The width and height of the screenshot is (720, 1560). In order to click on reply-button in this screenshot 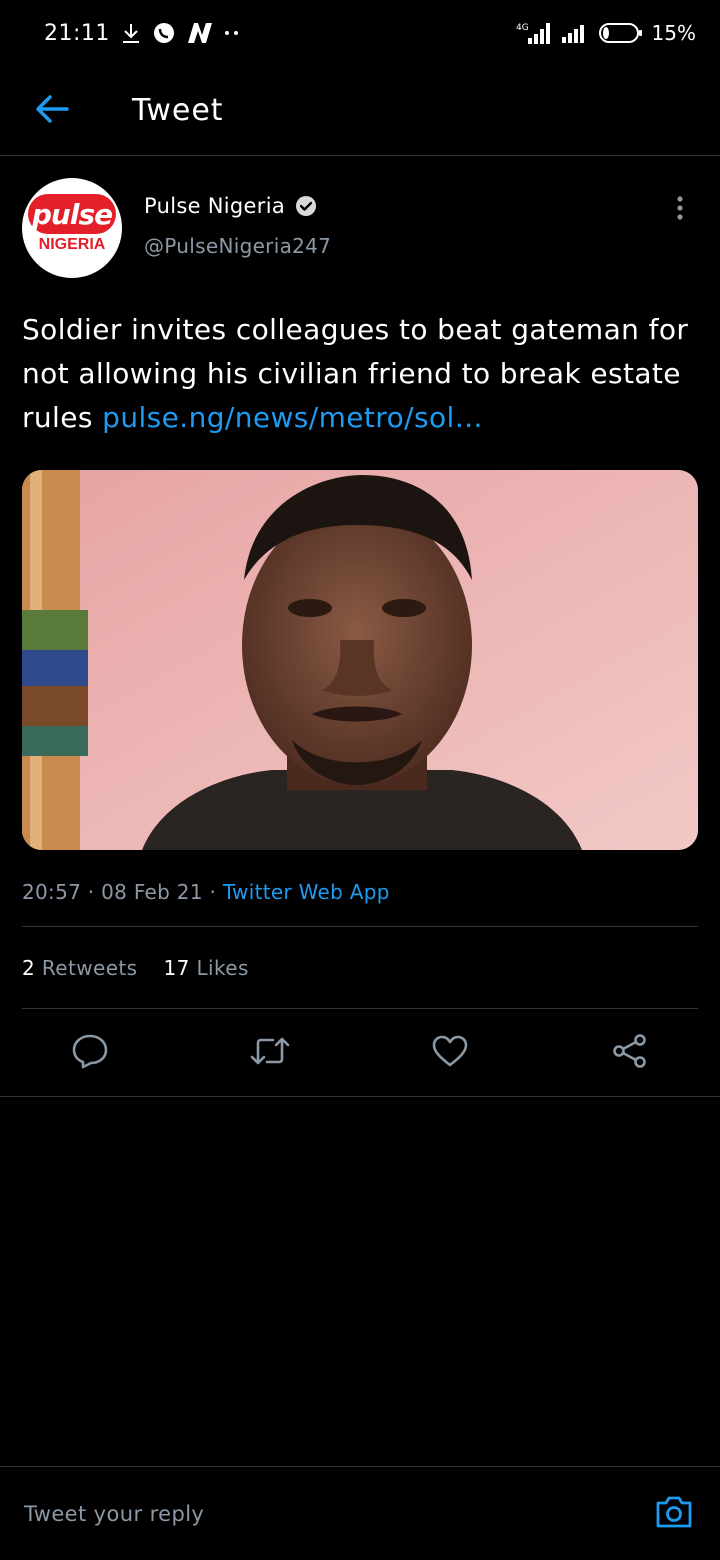, I will do `click(90, 1053)`.